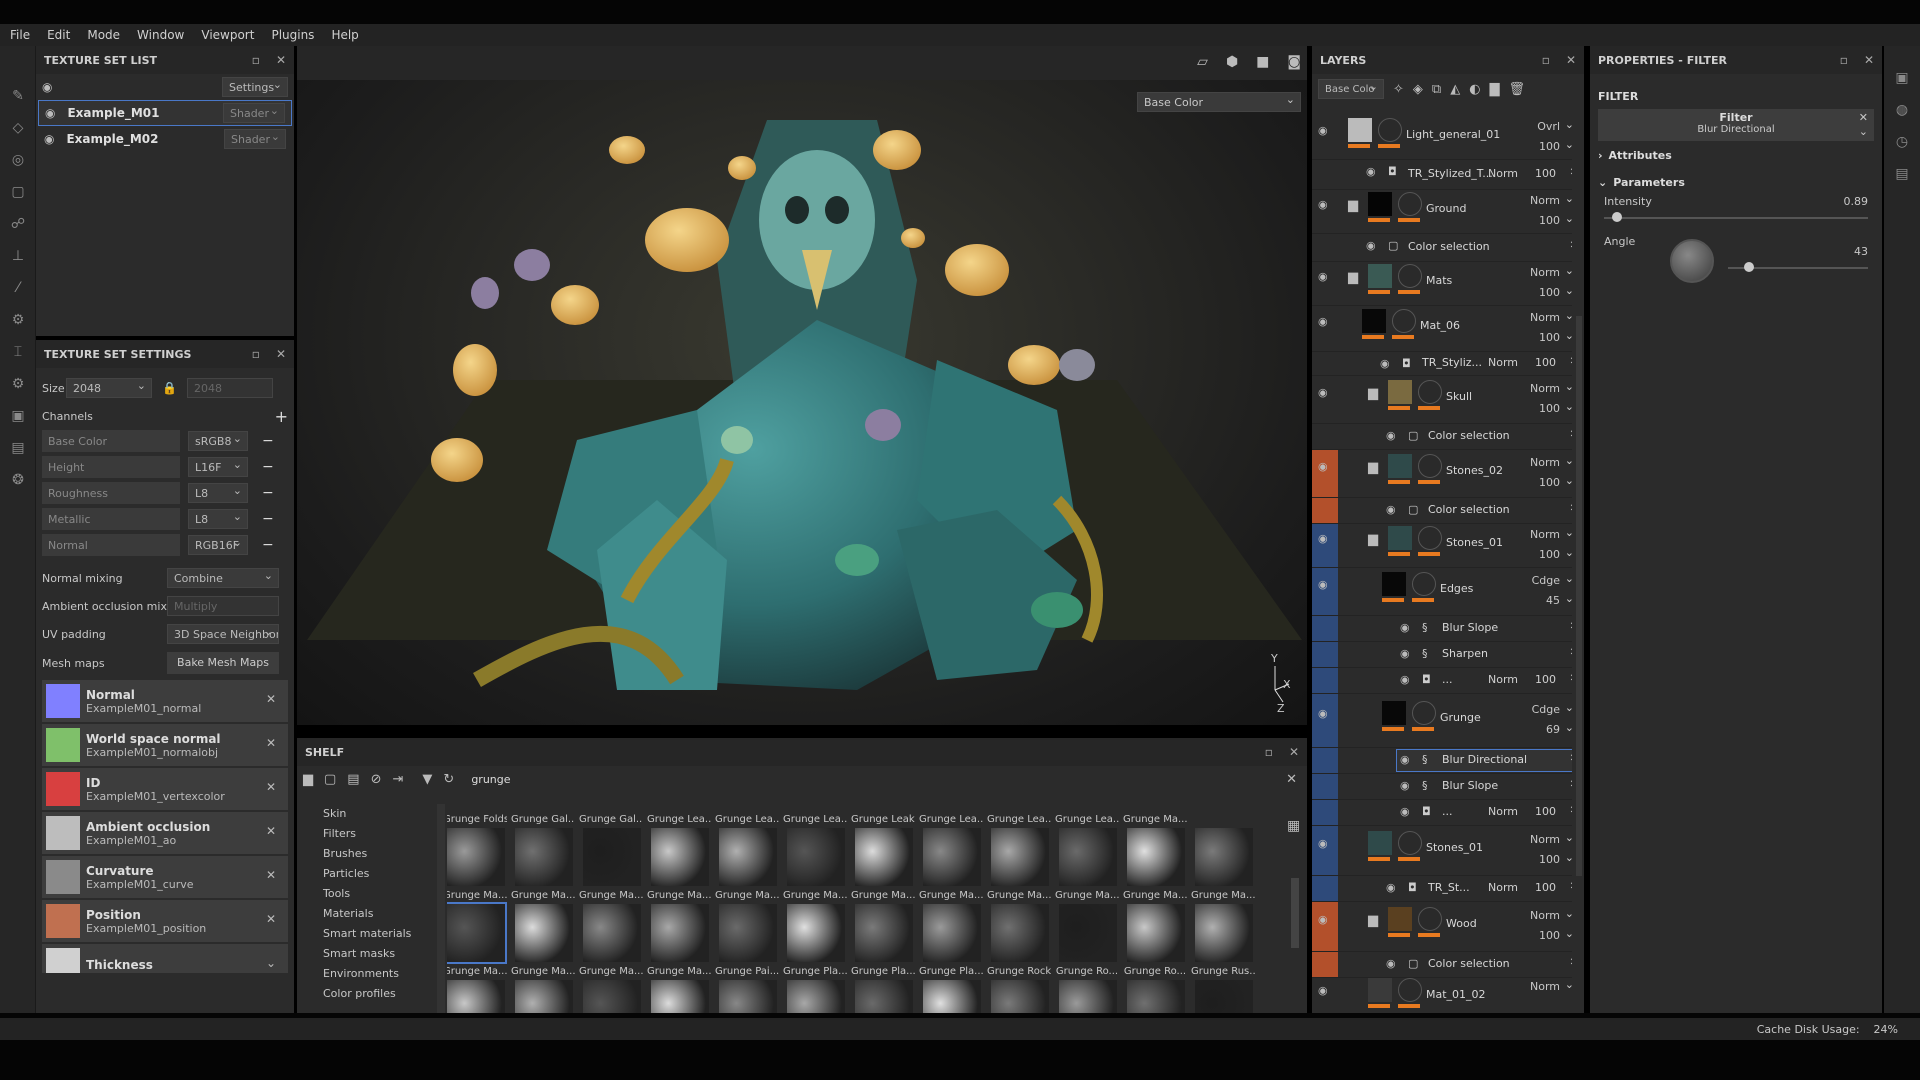 The width and height of the screenshot is (1920, 1080). I want to click on chevron-down-icon: ⌄, so click(1863, 131).